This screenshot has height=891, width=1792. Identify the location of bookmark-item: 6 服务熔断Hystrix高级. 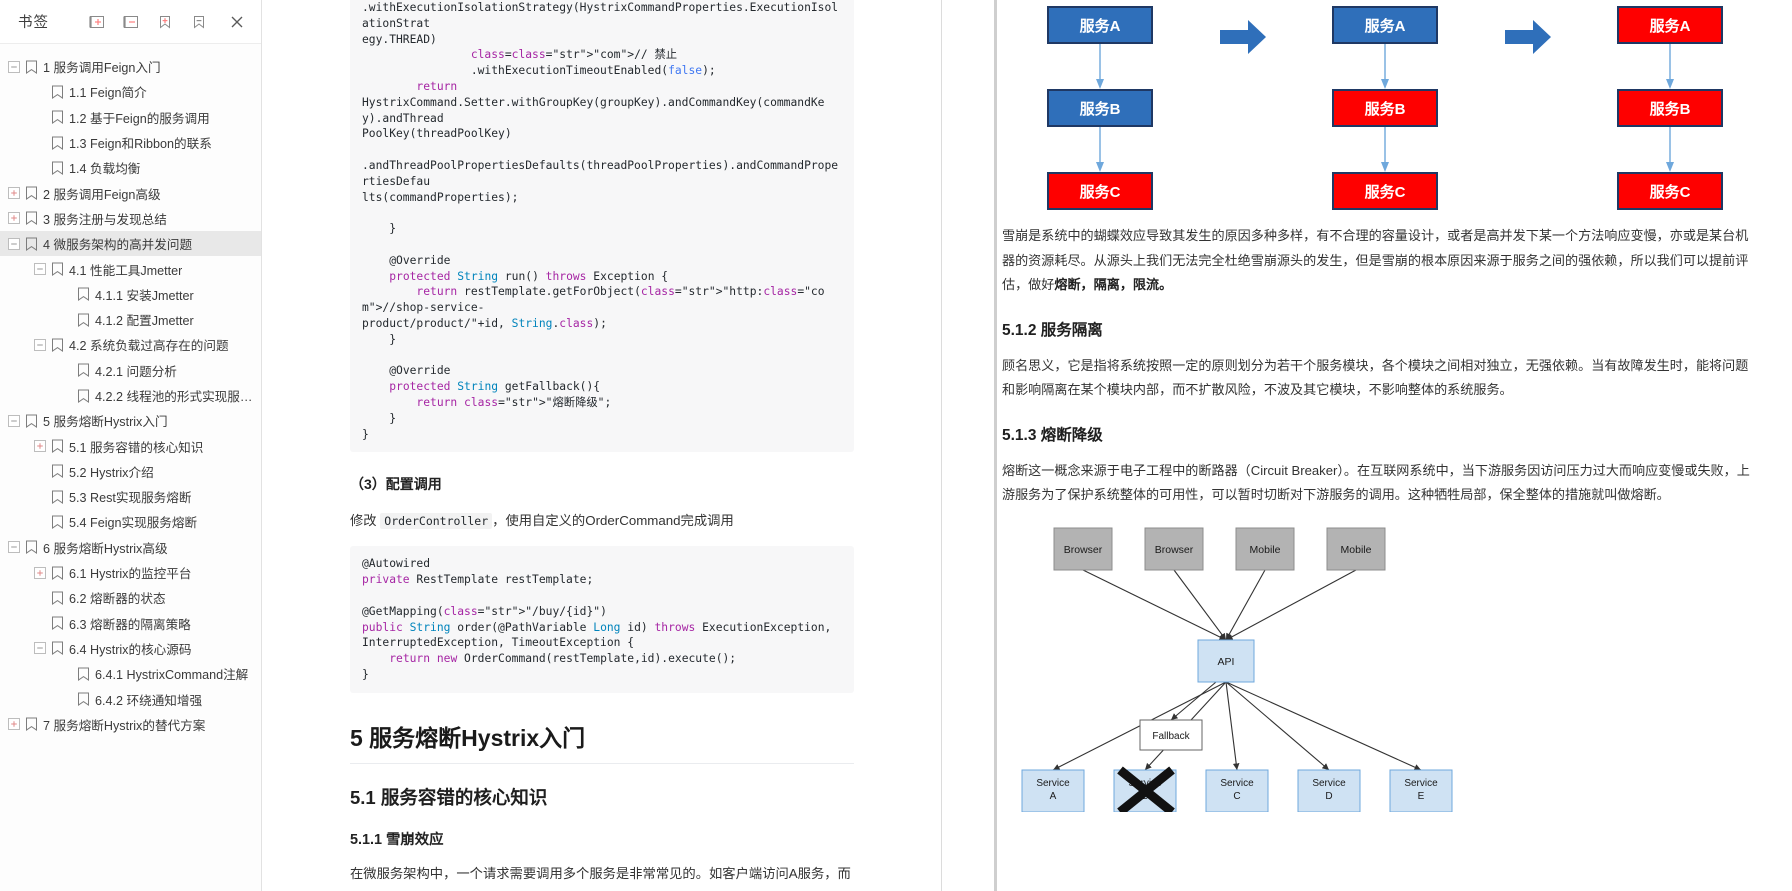
(130, 547).